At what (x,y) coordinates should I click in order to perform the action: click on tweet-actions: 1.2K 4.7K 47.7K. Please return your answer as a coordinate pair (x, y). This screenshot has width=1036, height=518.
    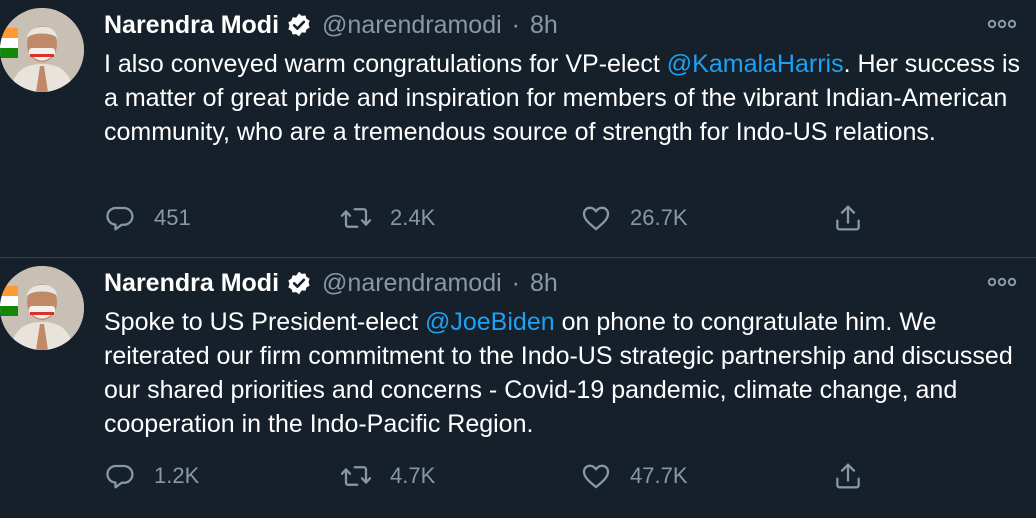
    Looking at the image, I should click on (489, 476).